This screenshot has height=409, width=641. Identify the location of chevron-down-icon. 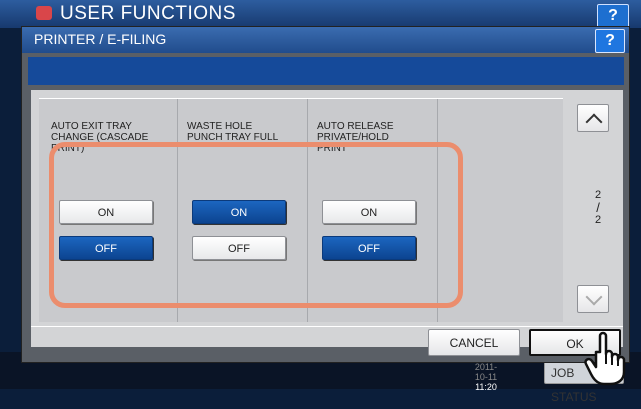
(594, 297).